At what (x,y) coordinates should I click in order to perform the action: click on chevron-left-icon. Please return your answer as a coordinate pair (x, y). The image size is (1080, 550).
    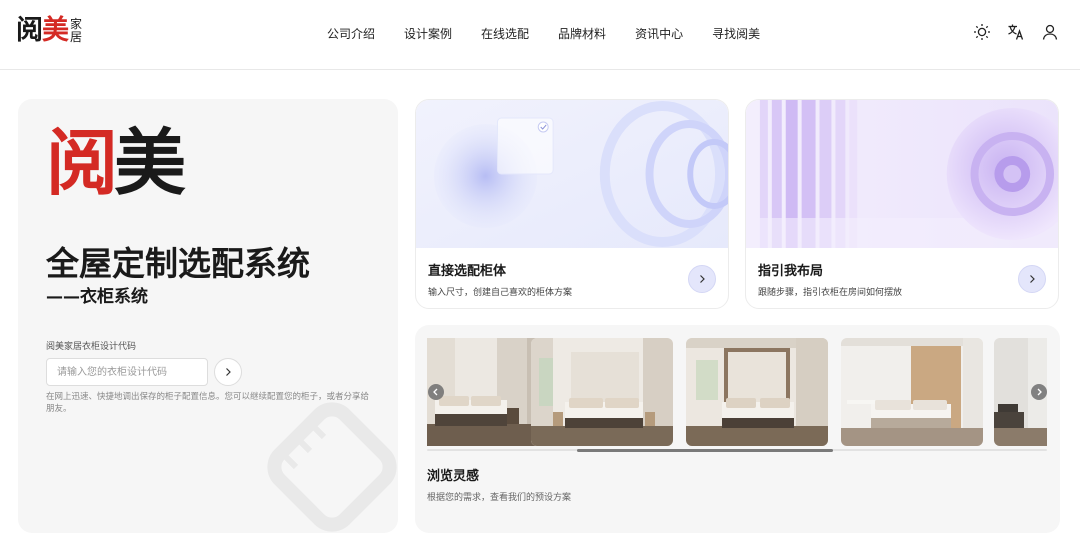
    Looking at the image, I should click on (435, 392).